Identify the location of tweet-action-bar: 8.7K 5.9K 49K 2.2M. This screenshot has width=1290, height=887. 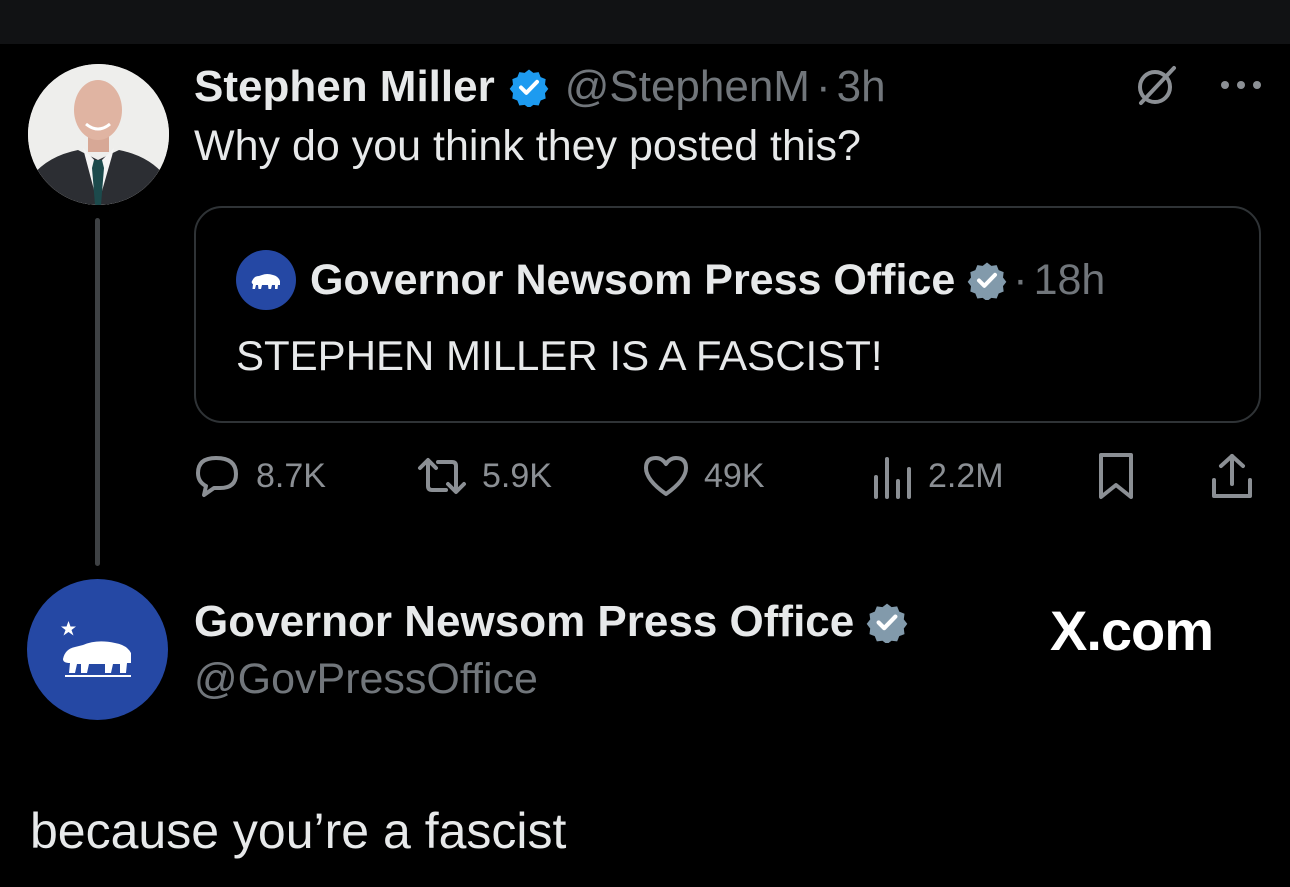
(726, 476).